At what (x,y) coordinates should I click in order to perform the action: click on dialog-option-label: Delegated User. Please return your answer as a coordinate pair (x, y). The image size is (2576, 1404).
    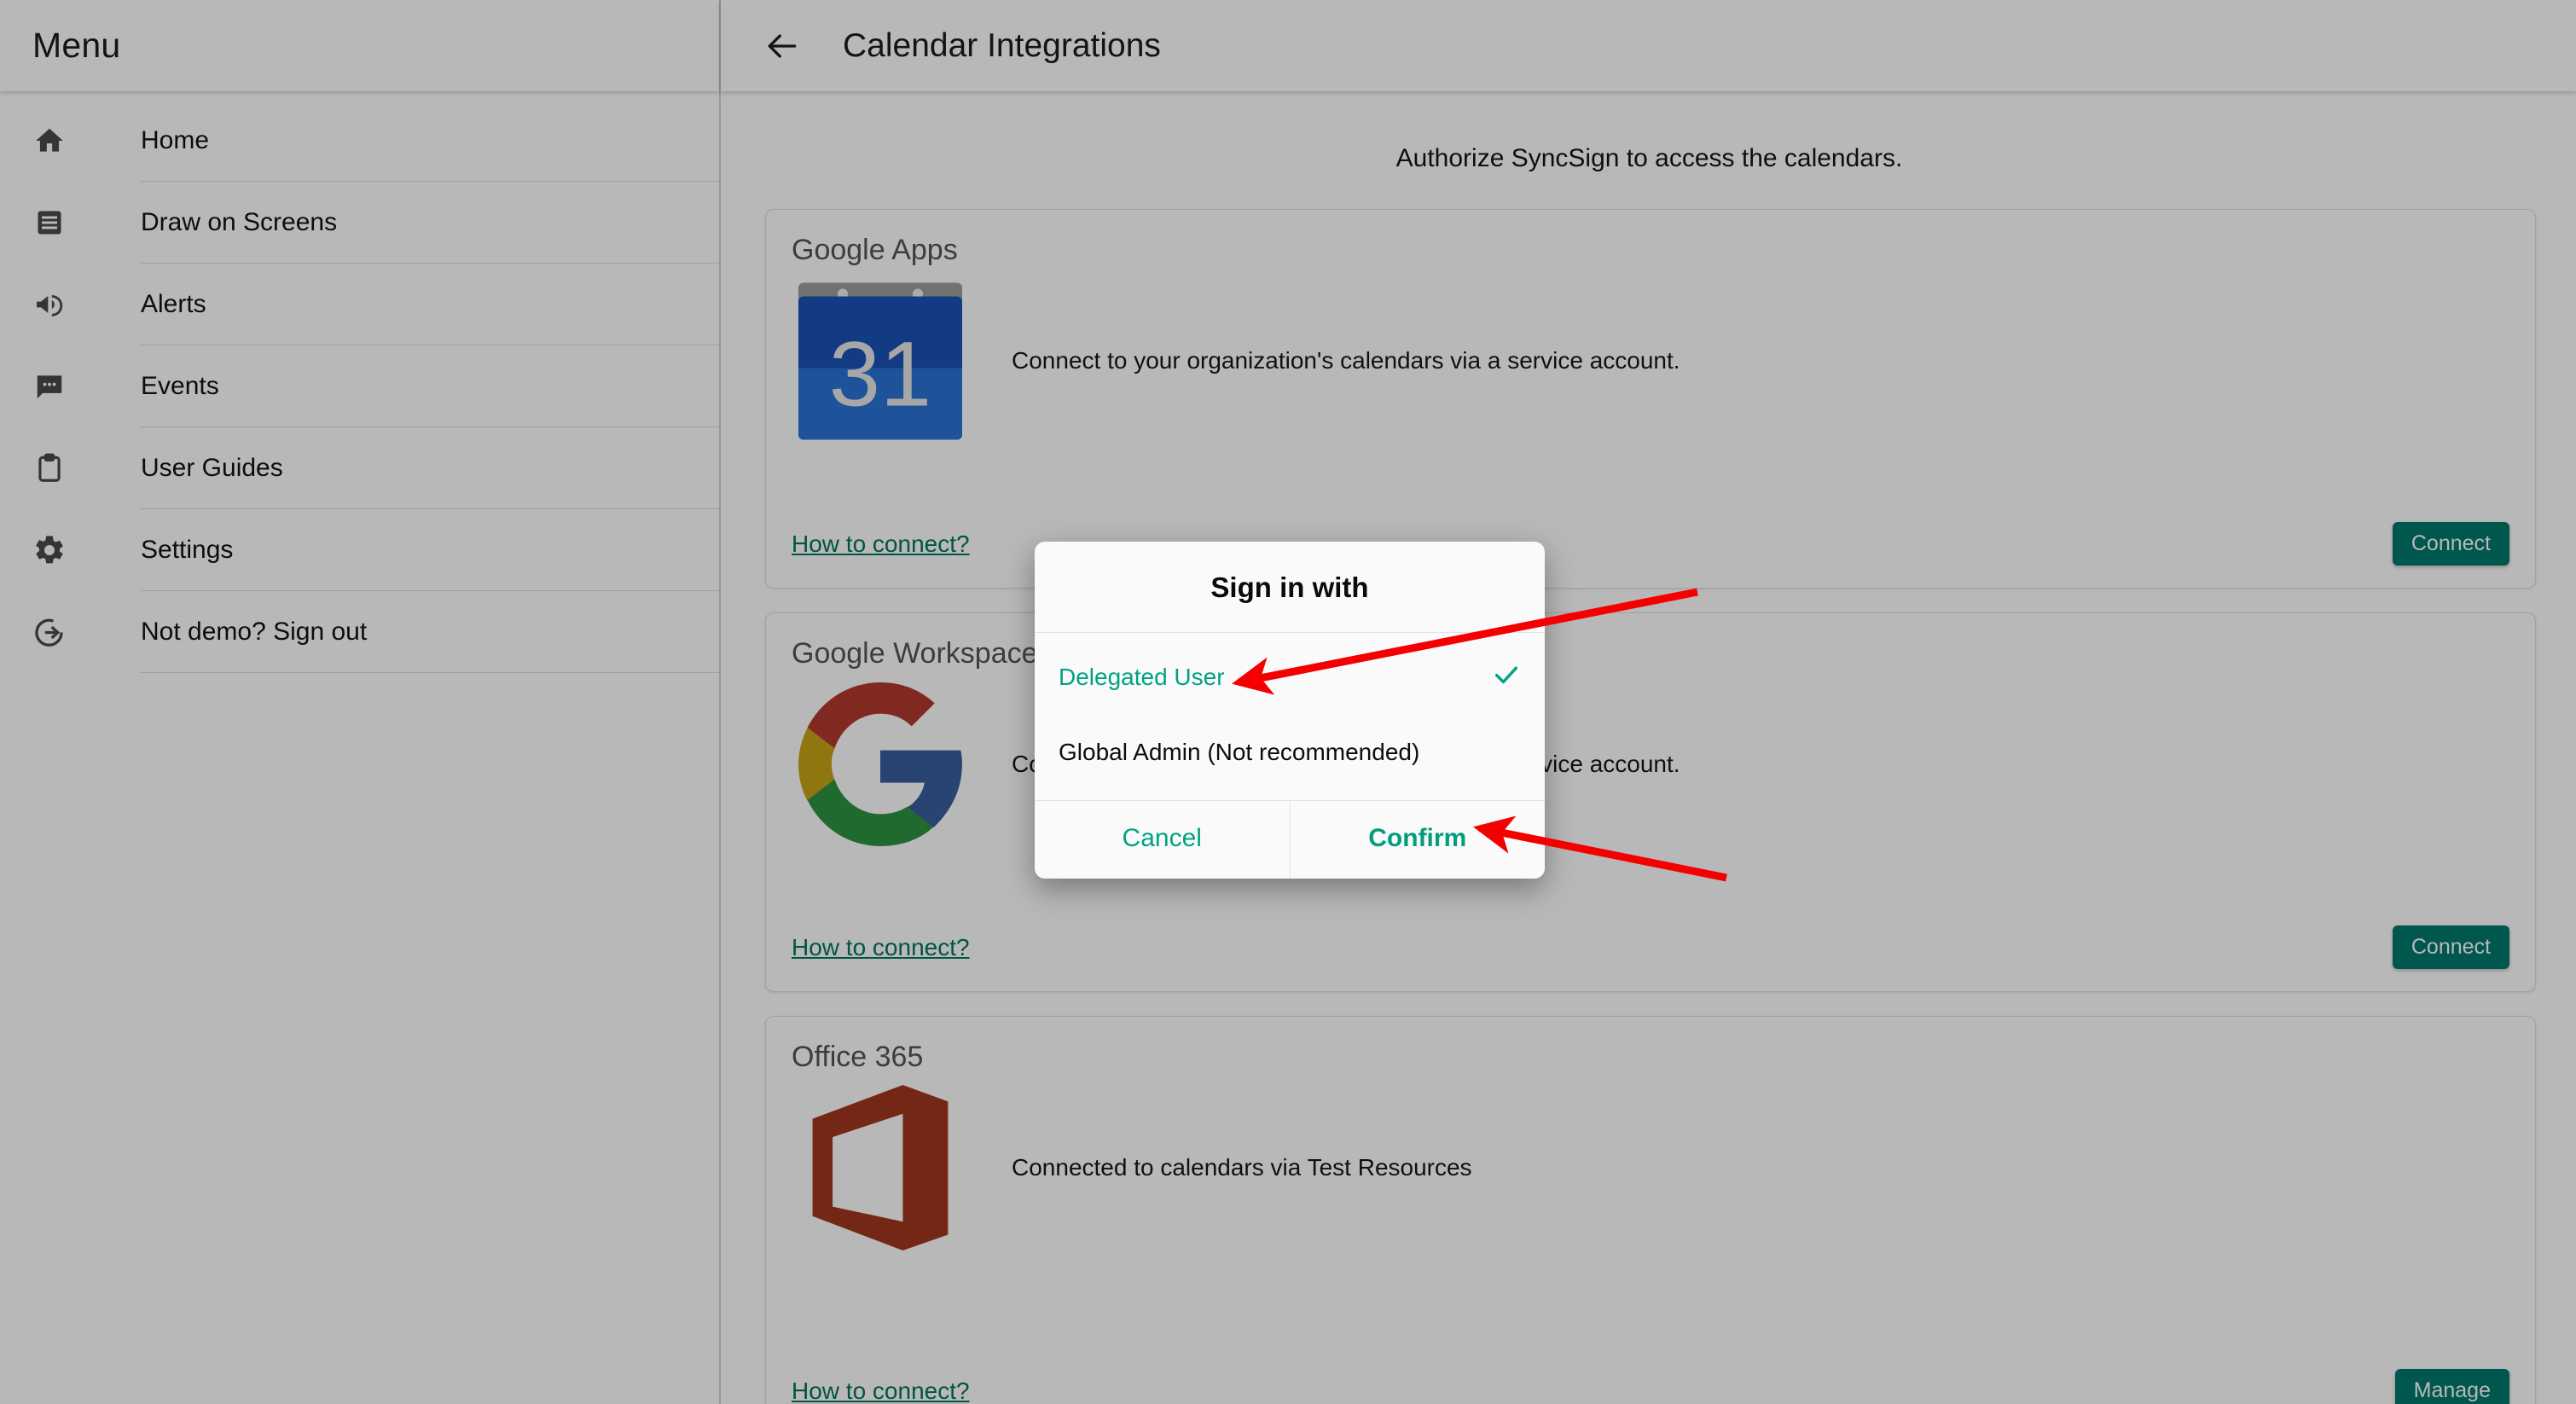
    Looking at the image, I should click on (1142, 677).